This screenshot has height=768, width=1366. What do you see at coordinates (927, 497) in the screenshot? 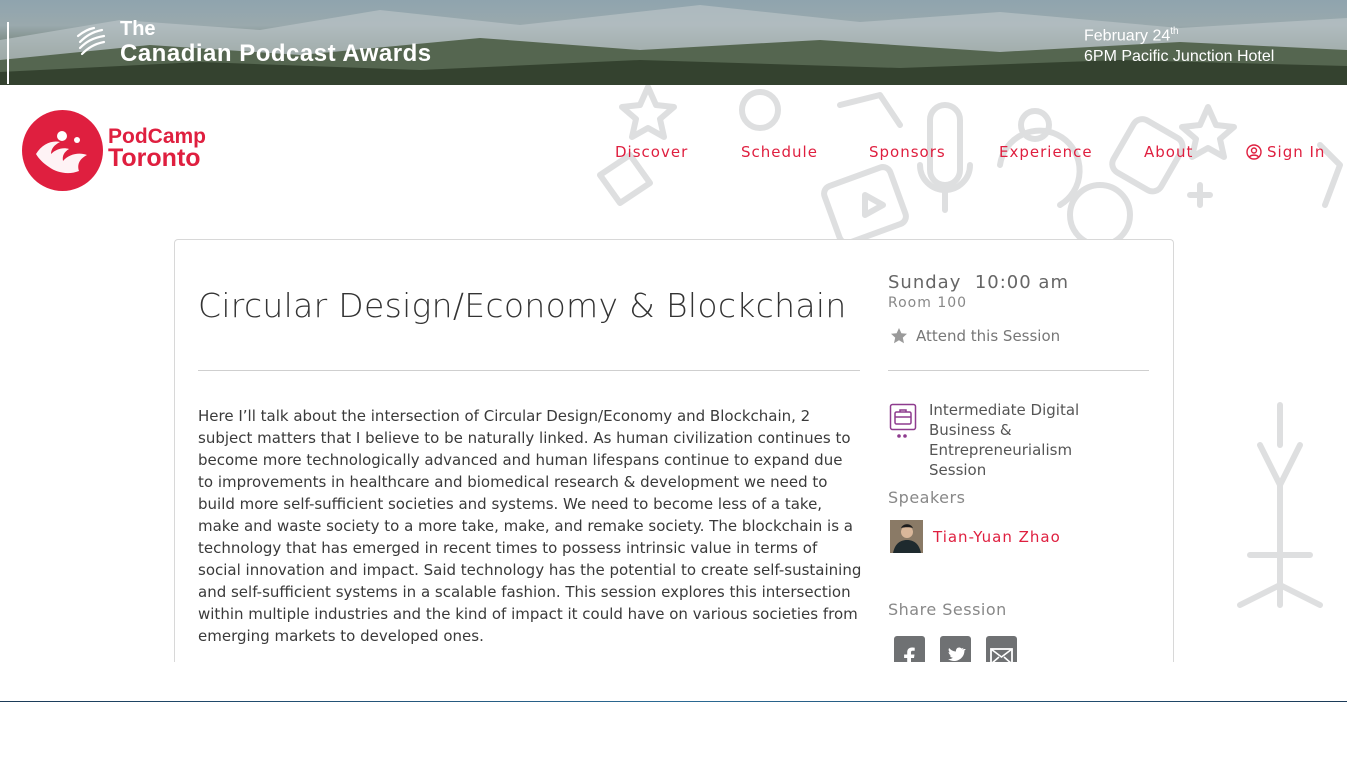
I see `speakers-heading: Speakers` at bounding box center [927, 497].